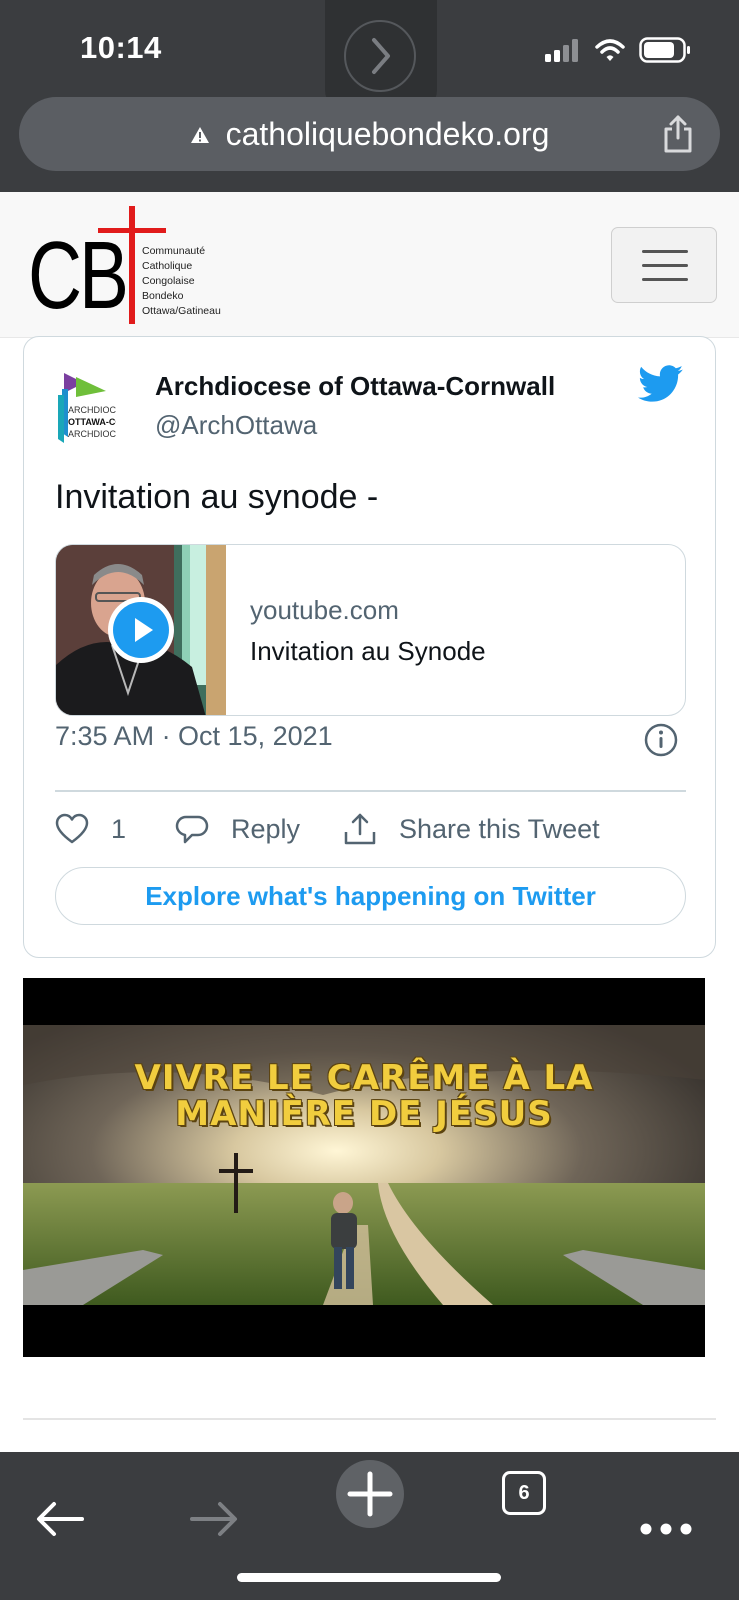  What do you see at coordinates (499, 828) in the screenshot?
I see `share-tweet-label: Share this Tweet` at bounding box center [499, 828].